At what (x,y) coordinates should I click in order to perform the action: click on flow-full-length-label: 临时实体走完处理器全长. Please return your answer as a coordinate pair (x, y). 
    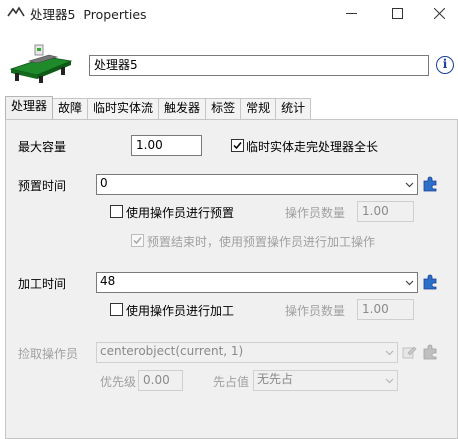
    Looking at the image, I should click on (312, 147).